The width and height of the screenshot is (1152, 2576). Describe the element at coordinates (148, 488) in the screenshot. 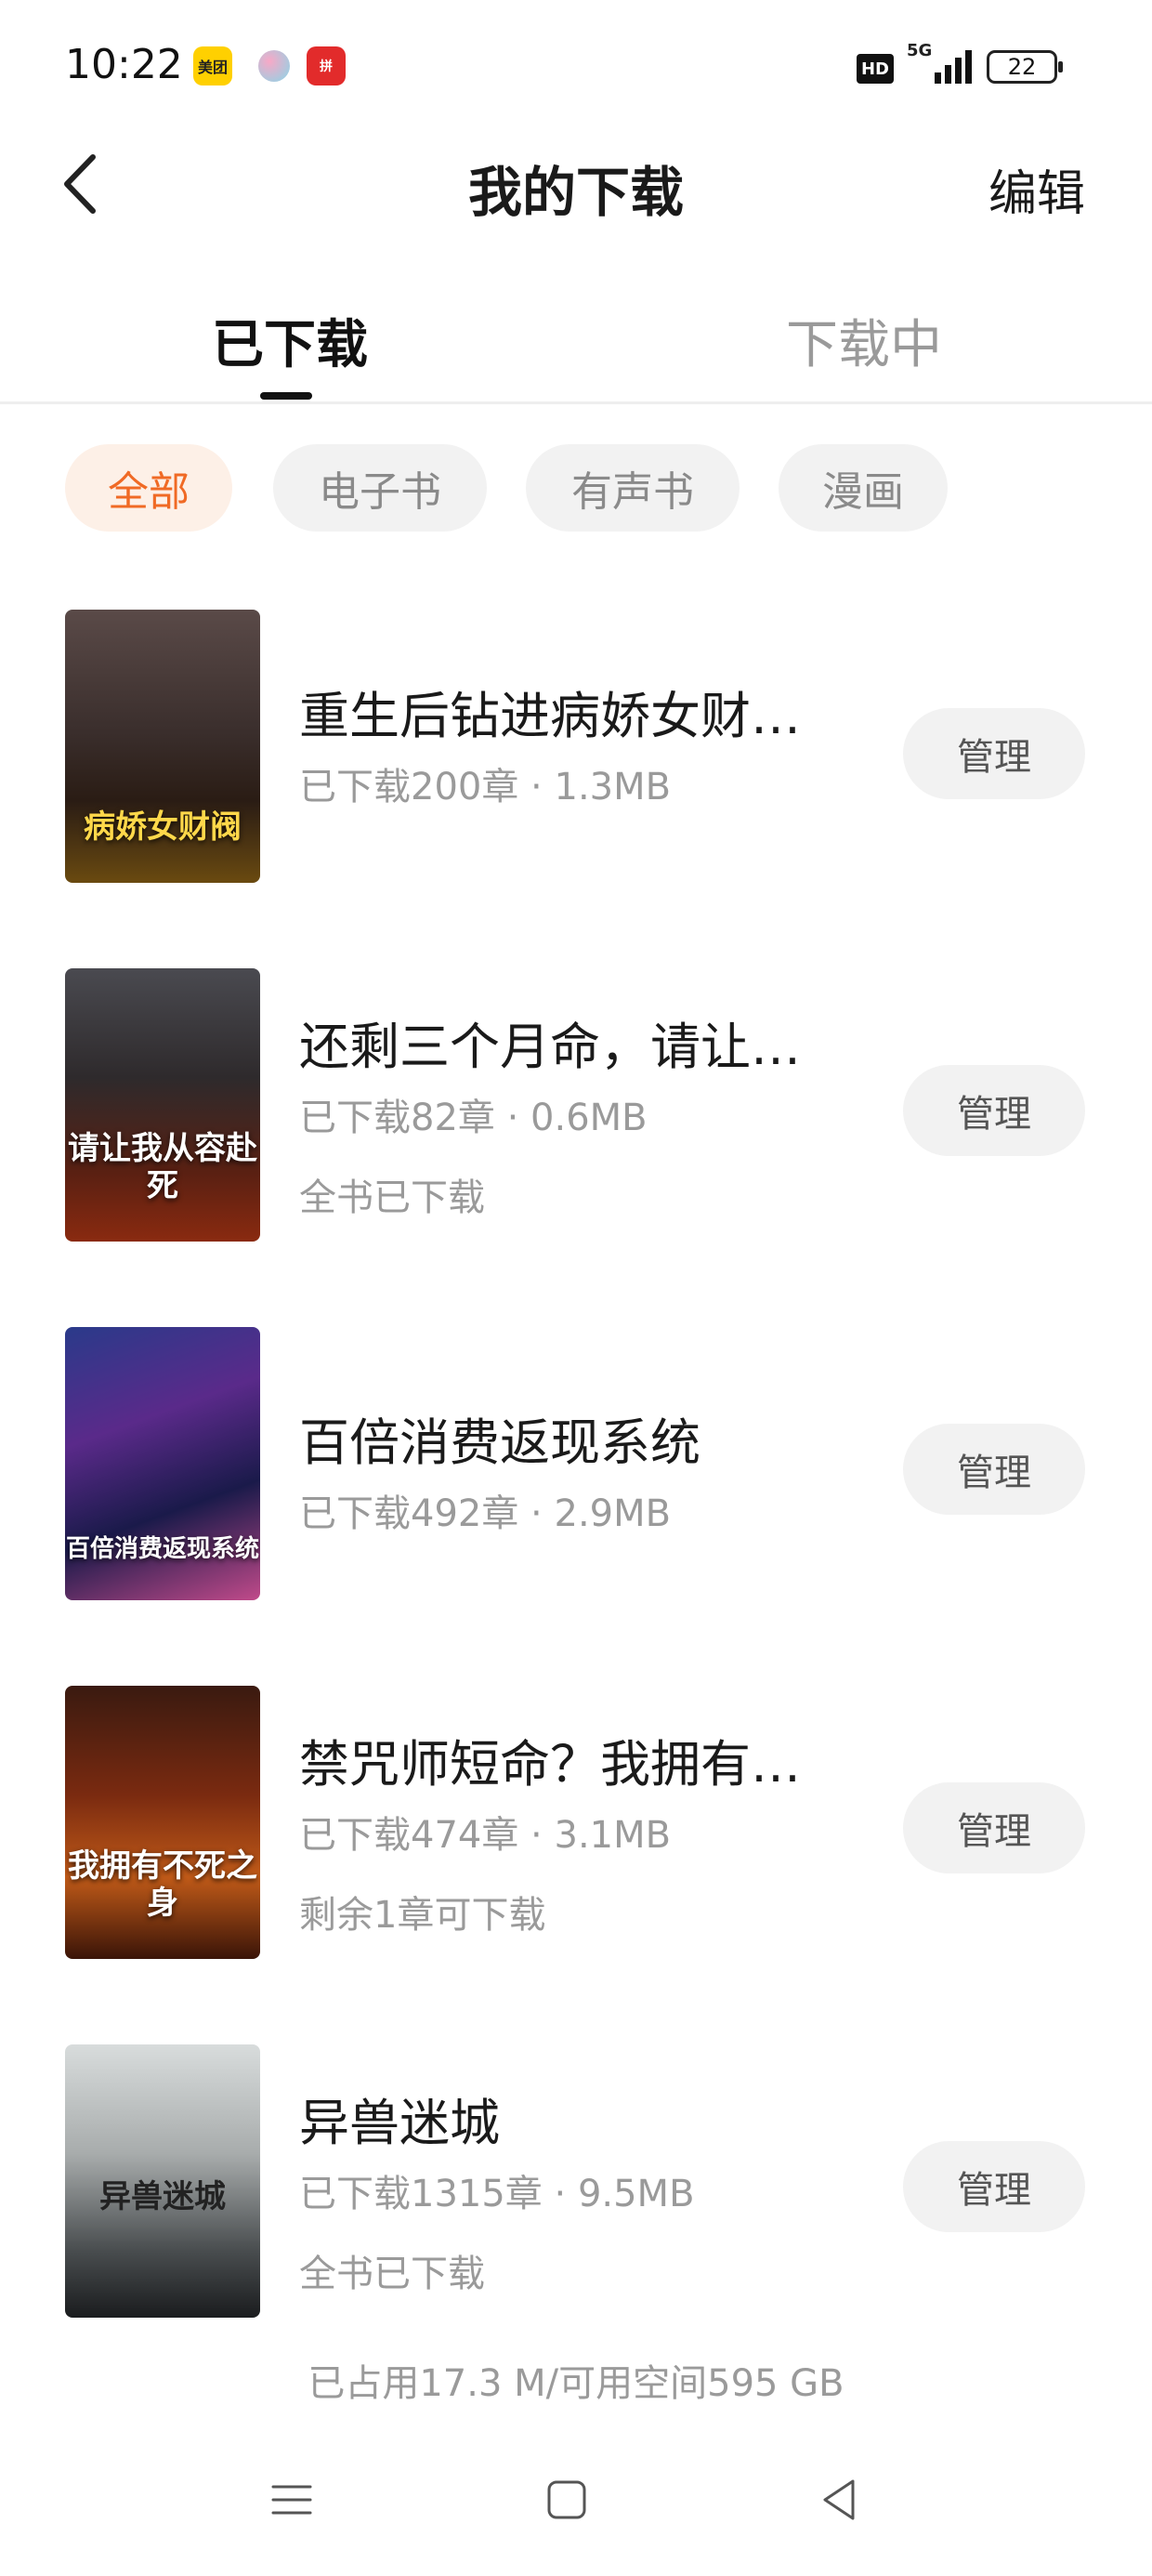

I see `filter-all: 全部` at that location.